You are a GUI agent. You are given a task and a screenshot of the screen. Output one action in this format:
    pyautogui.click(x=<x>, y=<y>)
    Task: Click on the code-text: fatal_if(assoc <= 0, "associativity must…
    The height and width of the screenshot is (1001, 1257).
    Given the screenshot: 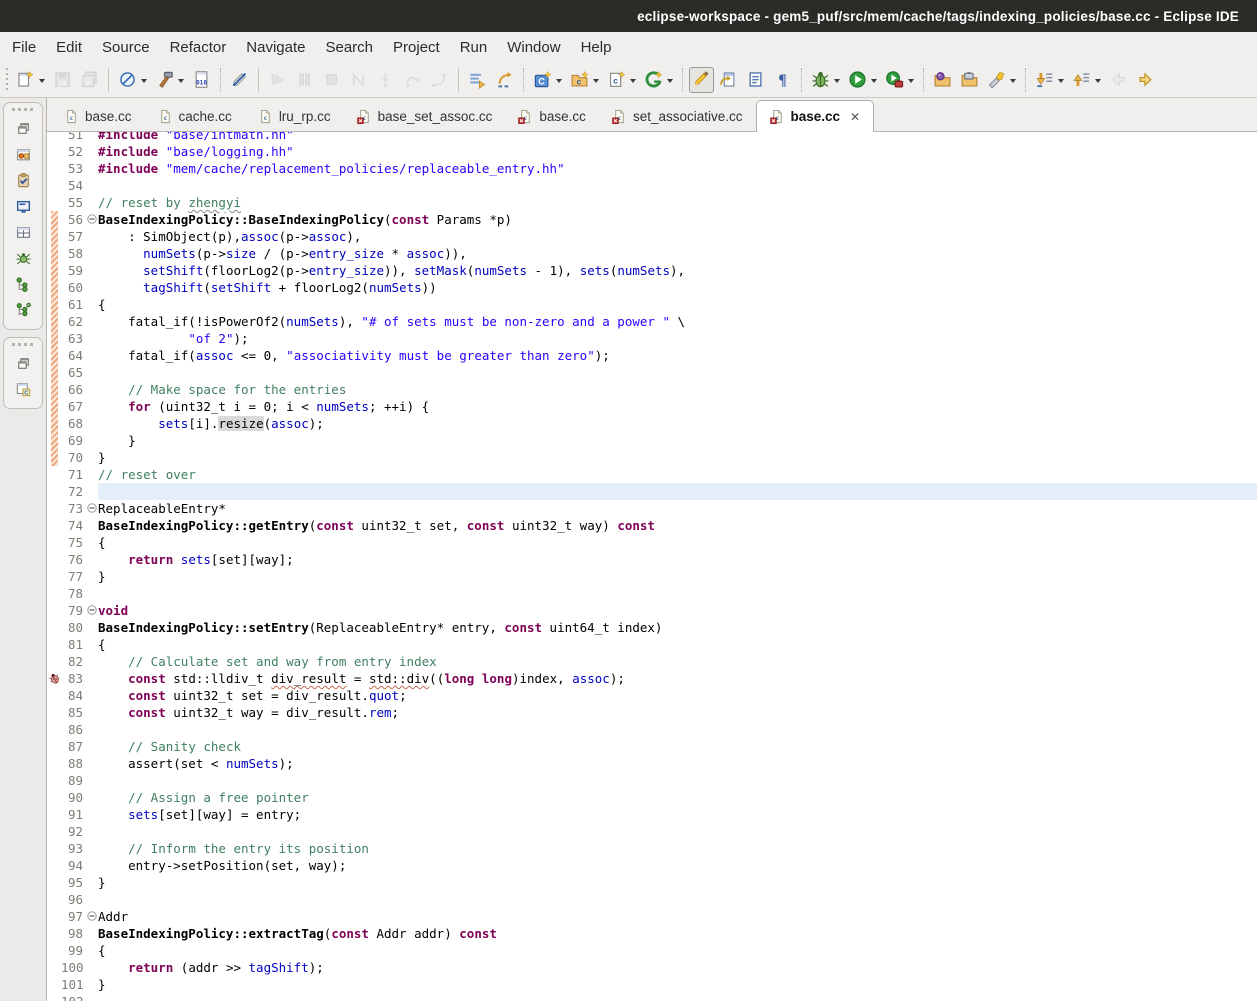 What is the action you would take?
    pyautogui.click(x=677, y=355)
    